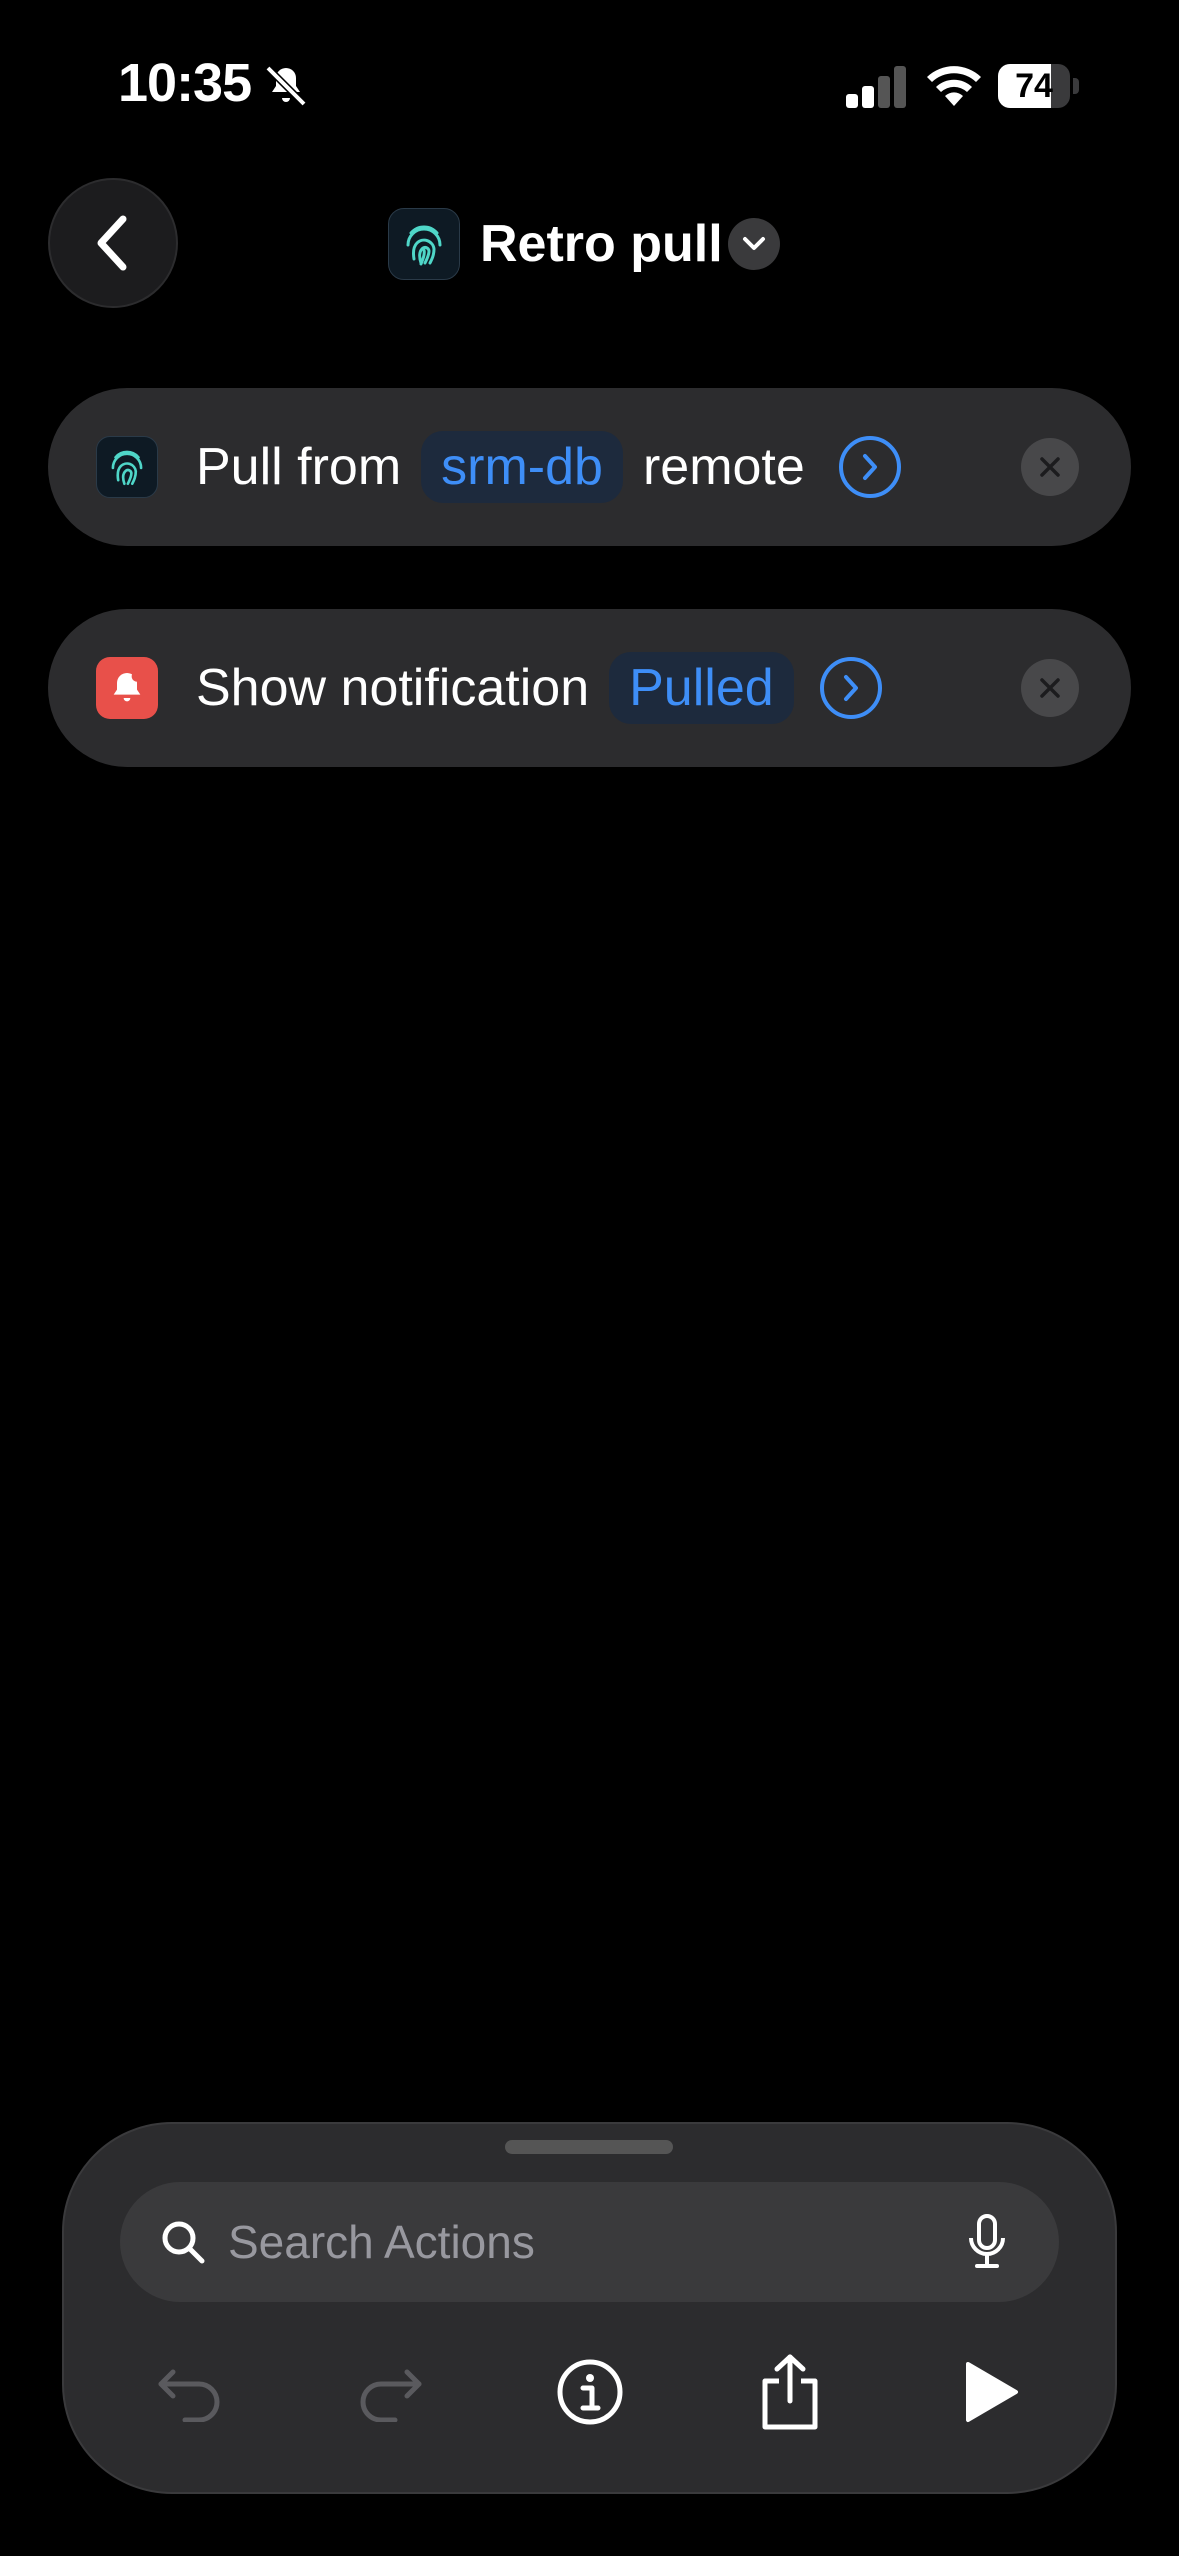  Describe the element at coordinates (189, 2395) in the screenshot. I see `undo-icon` at that location.